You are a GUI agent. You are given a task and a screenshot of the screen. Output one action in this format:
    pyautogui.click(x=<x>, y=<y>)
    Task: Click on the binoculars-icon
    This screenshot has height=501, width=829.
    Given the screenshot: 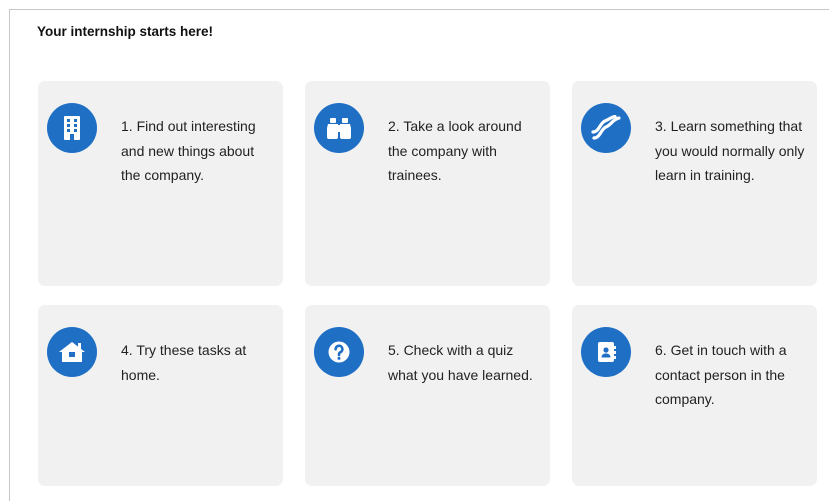 What is the action you would take?
    pyautogui.click(x=339, y=128)
    